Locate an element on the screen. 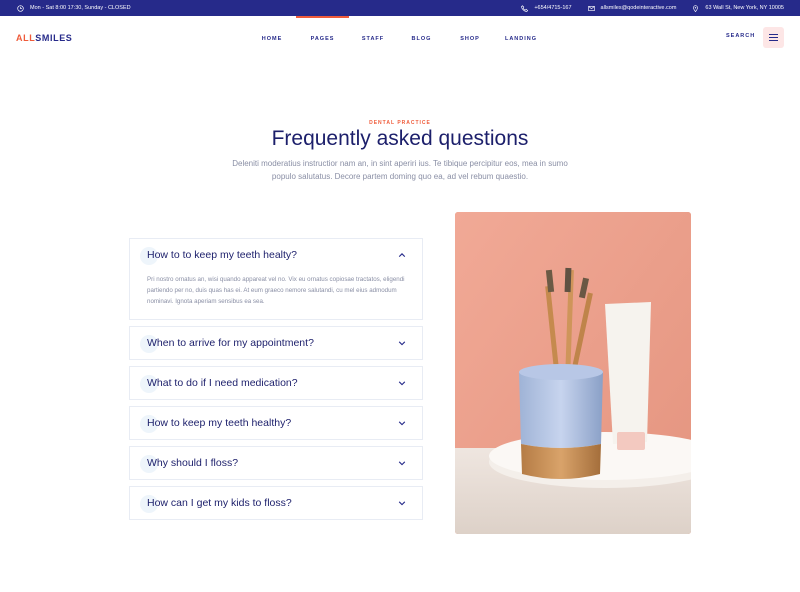 Image resolution: width=800 pixels, height=592 pixels. faq-question-text: When to arrive for my appointment? is located at coordinates (230, 343).